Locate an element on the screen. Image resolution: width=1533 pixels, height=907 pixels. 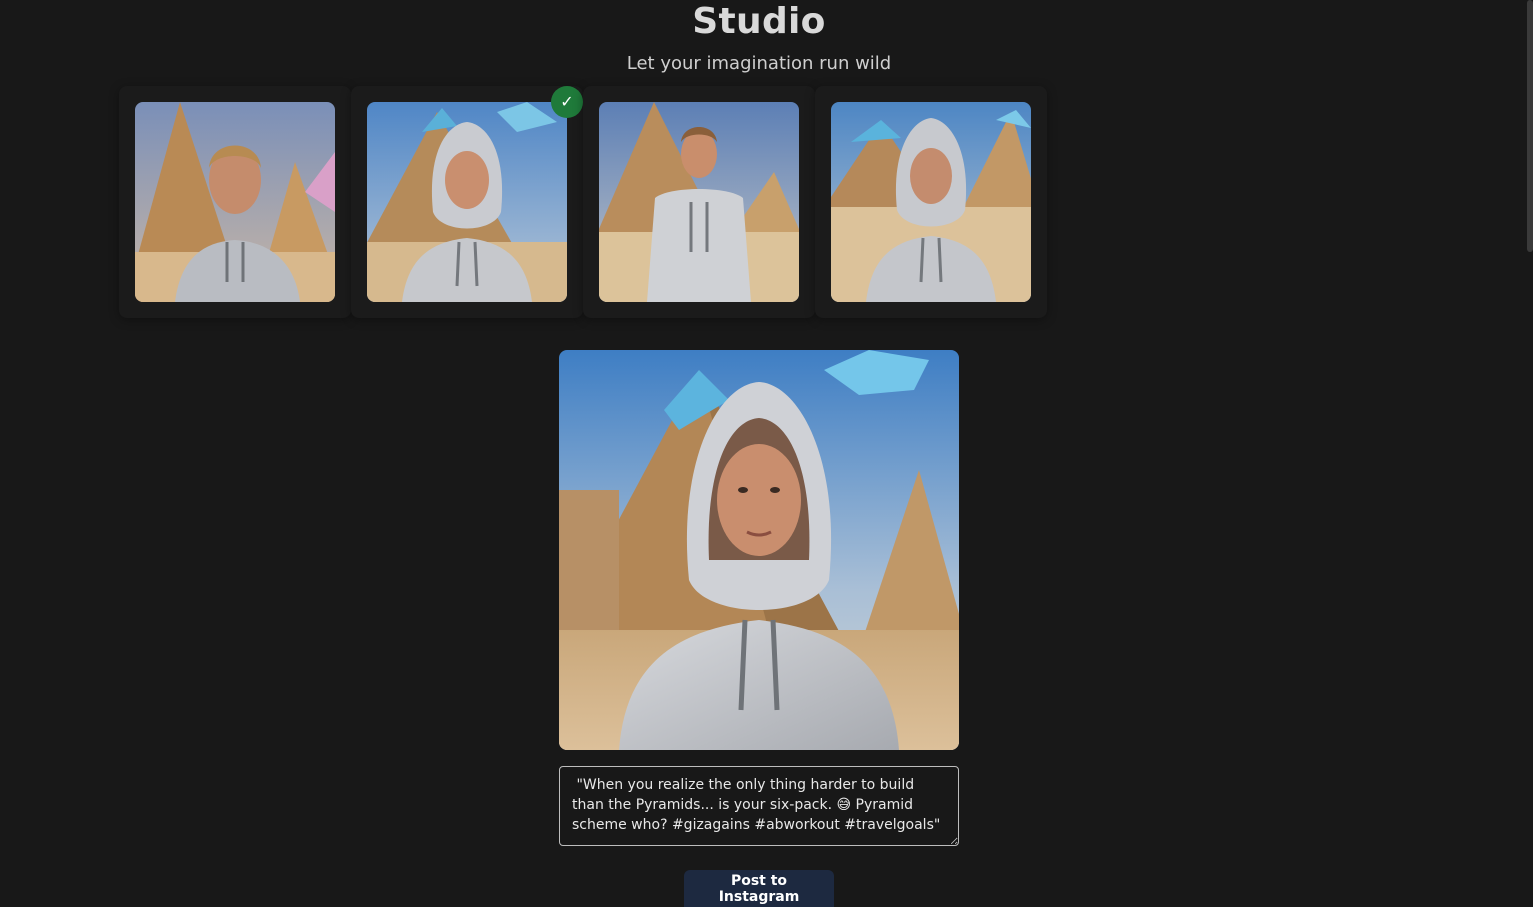
selected-image-preview is located at coordinates (759, 550).